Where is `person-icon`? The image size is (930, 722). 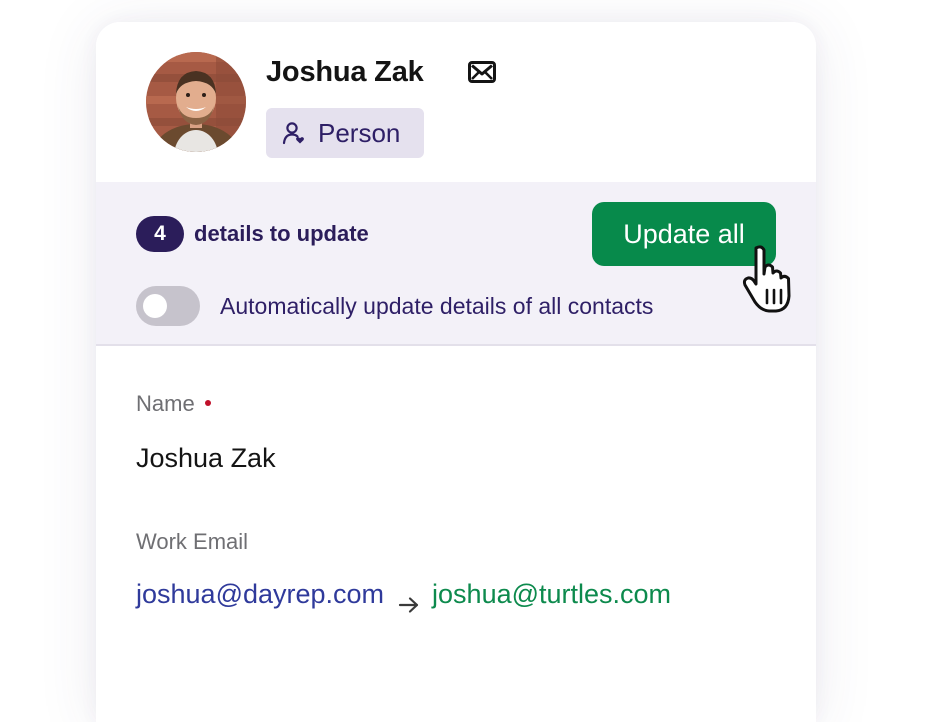
person-icon is located at coordinates (294, 133).